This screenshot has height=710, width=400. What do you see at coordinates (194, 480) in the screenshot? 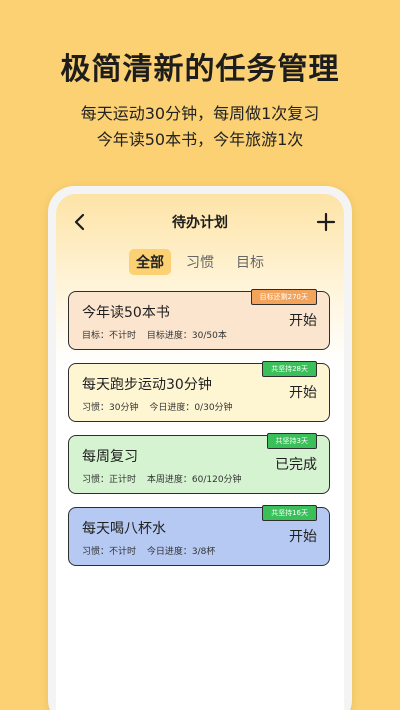
I see `task-meta-progress: 本周进度：60/120分钟` at bounding box center [194, 480].